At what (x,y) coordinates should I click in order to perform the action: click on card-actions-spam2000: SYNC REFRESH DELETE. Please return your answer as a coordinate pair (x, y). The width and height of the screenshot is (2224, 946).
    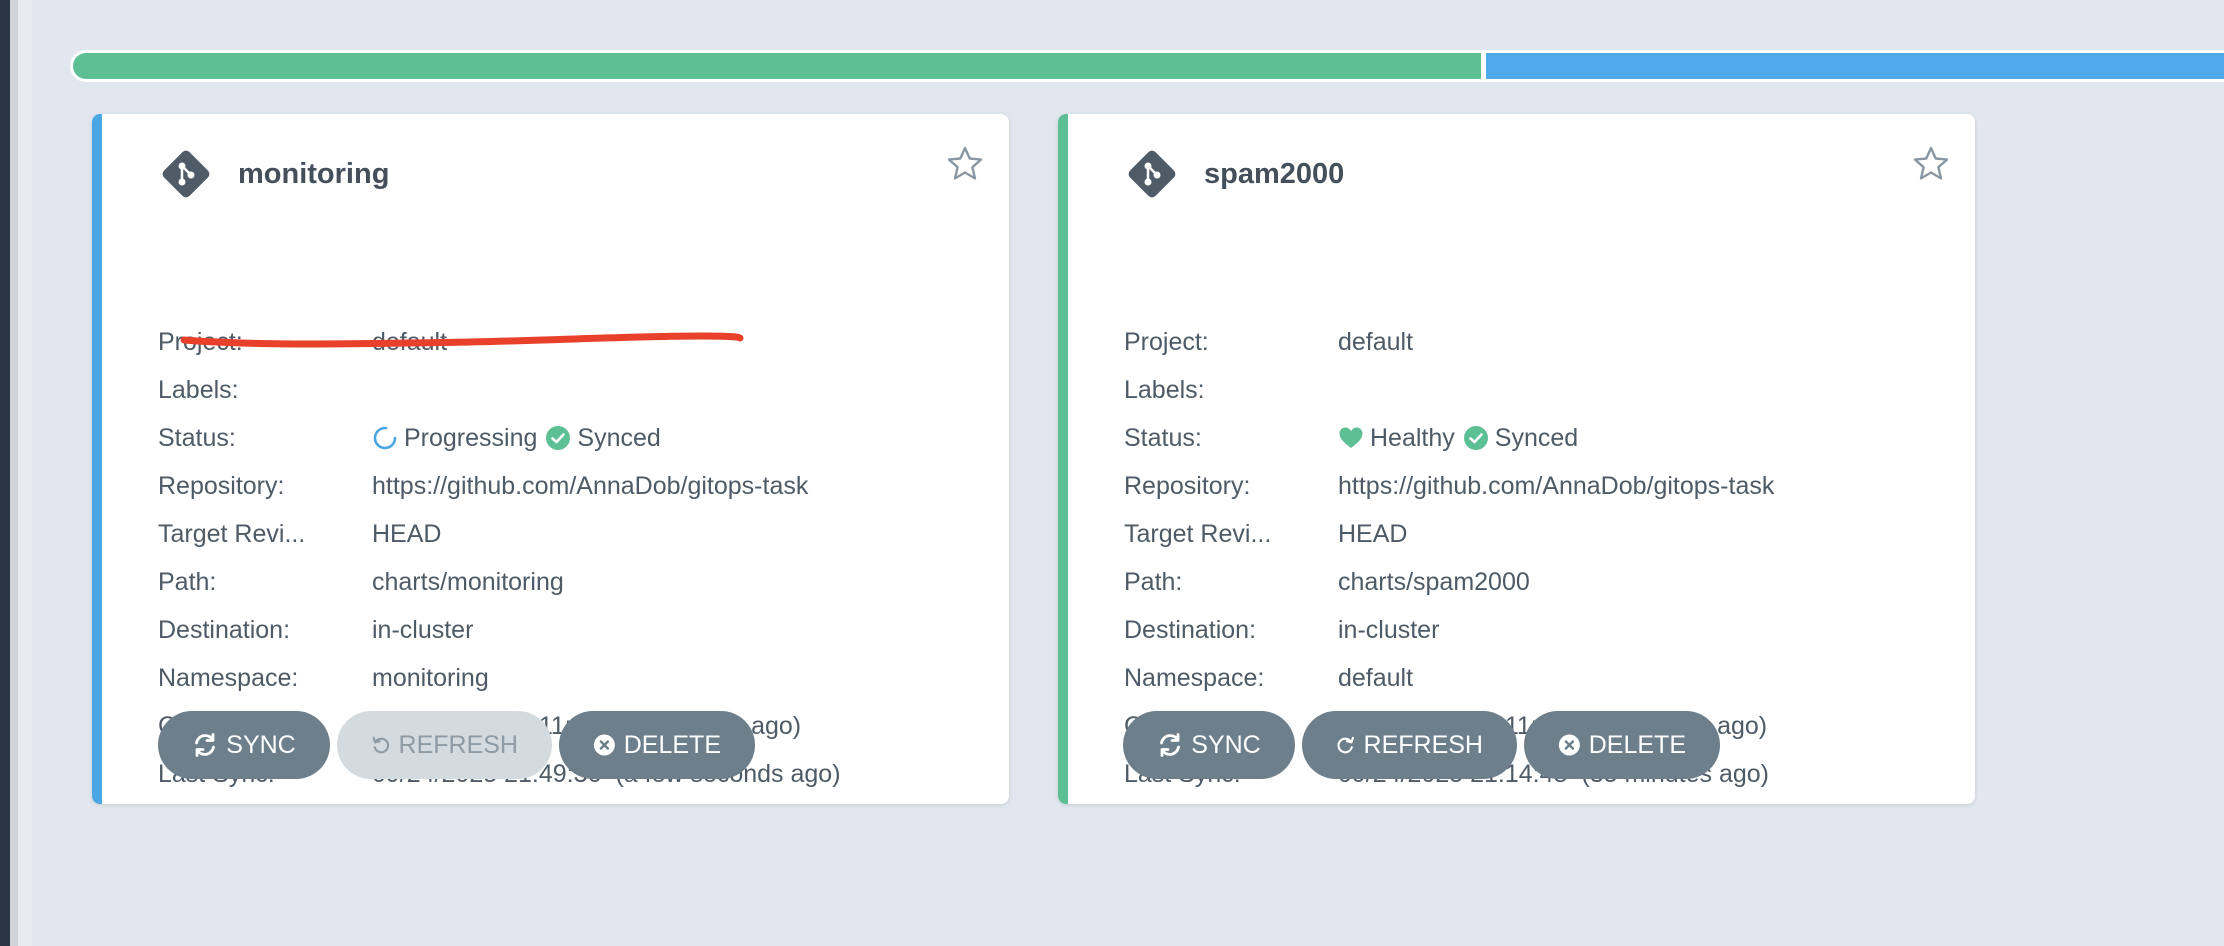
    Looking at the image, I should click on (1421, 745).